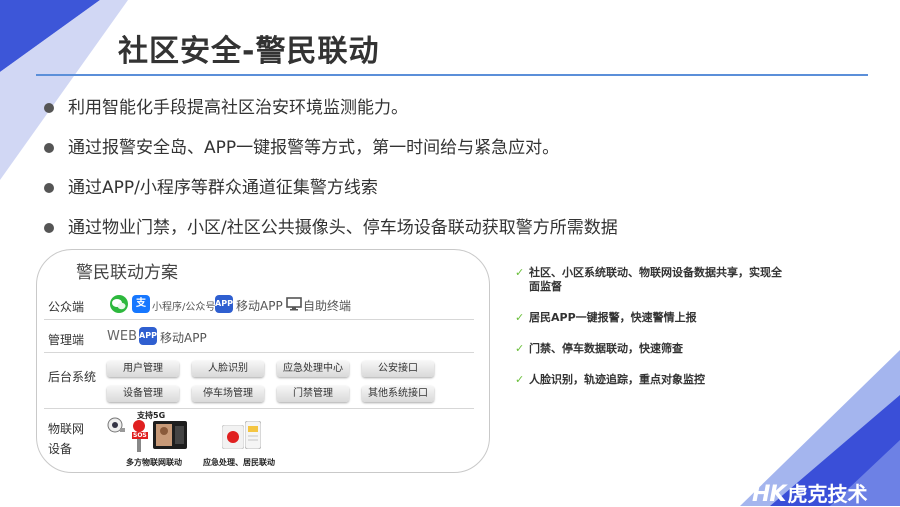 Image resolution: width=900 pixels, height=507 pixels. What do you see at coordinates (228, 394) in the screenshot?
I see `module-parking-management: 停车场管理` at bounding box center [228, 394].